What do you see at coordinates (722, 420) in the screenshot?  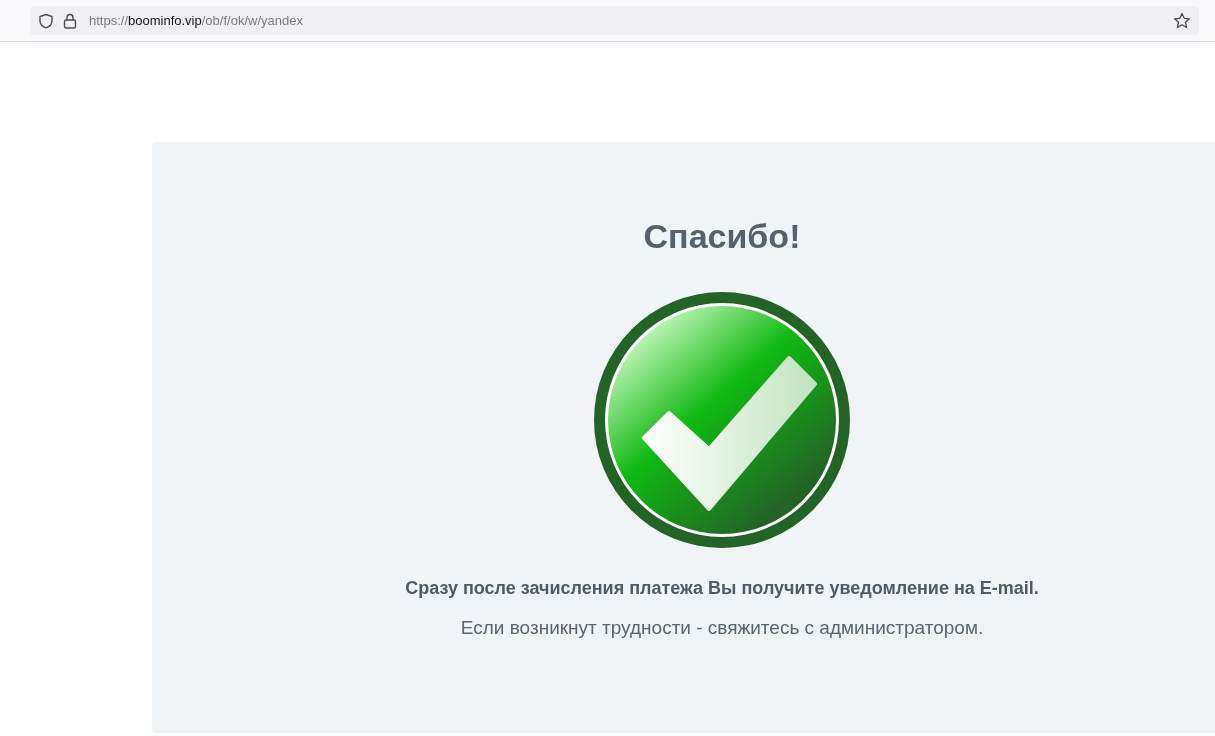 I see `checkmark-icon` at bounding box center [722, 420].